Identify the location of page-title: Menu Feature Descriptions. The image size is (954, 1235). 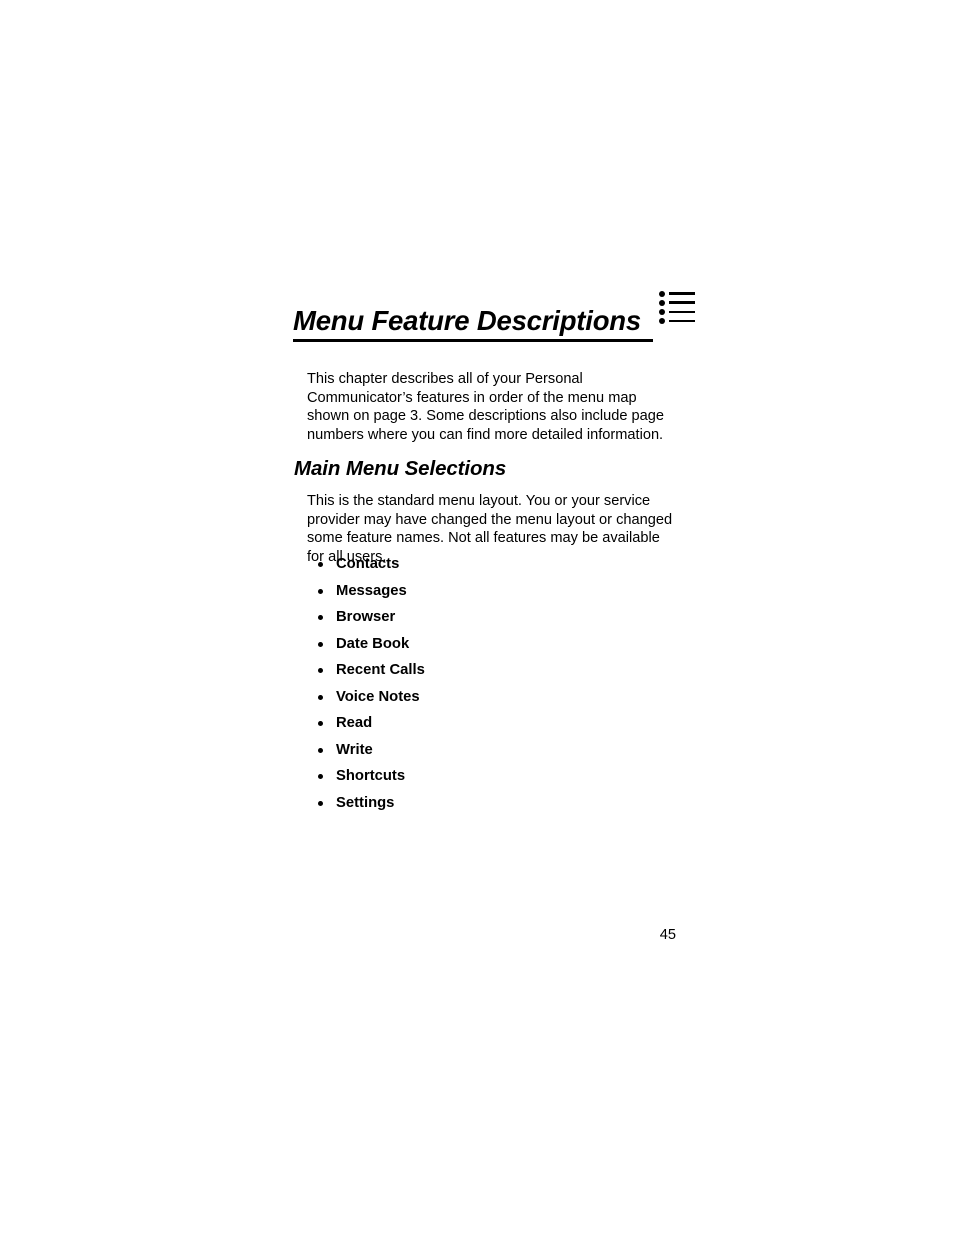
(467, 320).